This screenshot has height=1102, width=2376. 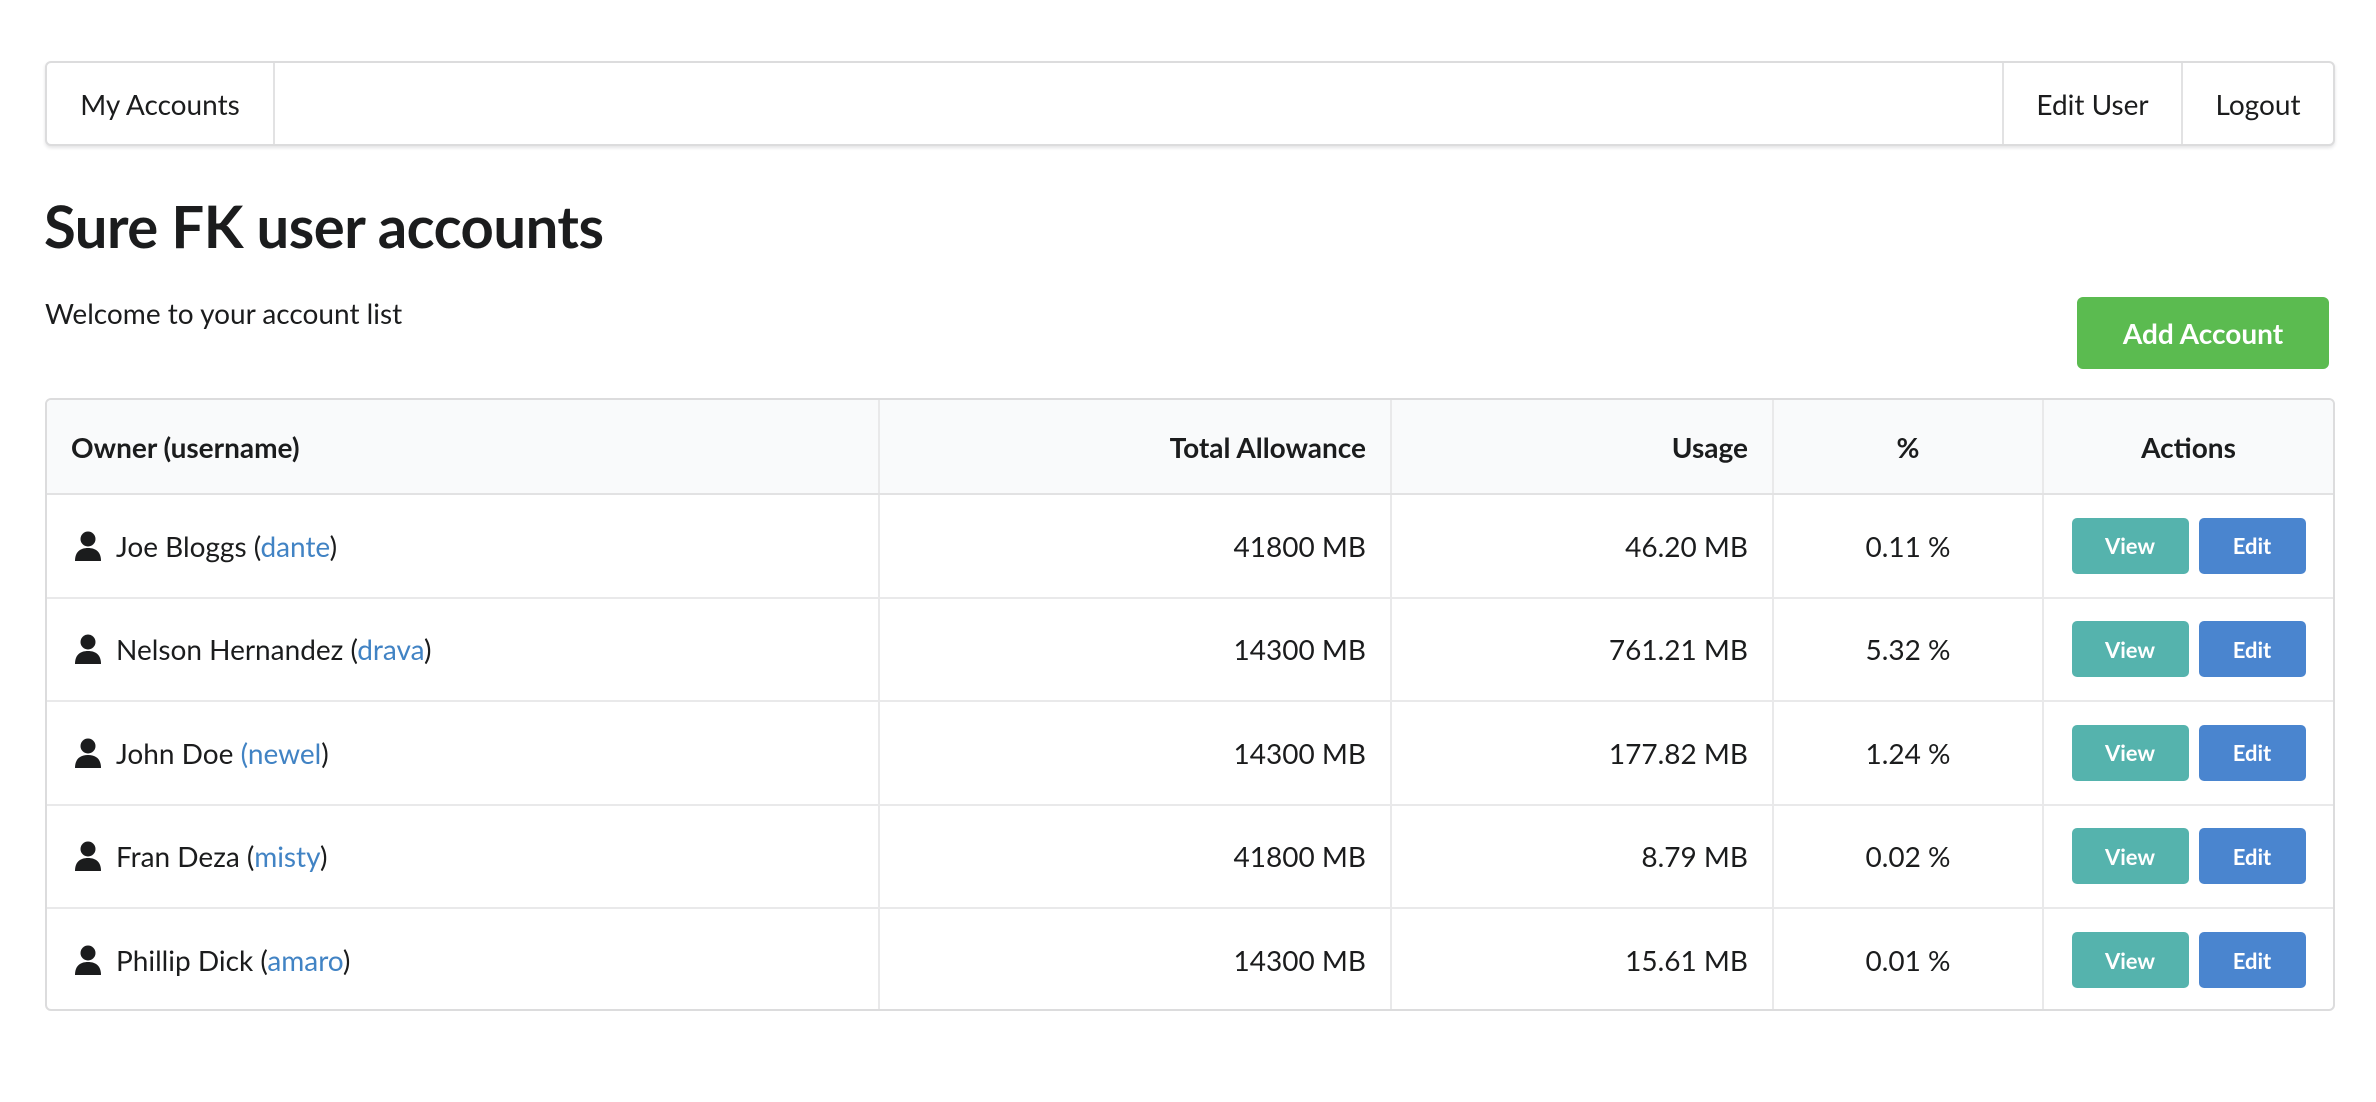 I want to click on owner-cell: Phillip Dick (amaro), so click(x=463, y=958).